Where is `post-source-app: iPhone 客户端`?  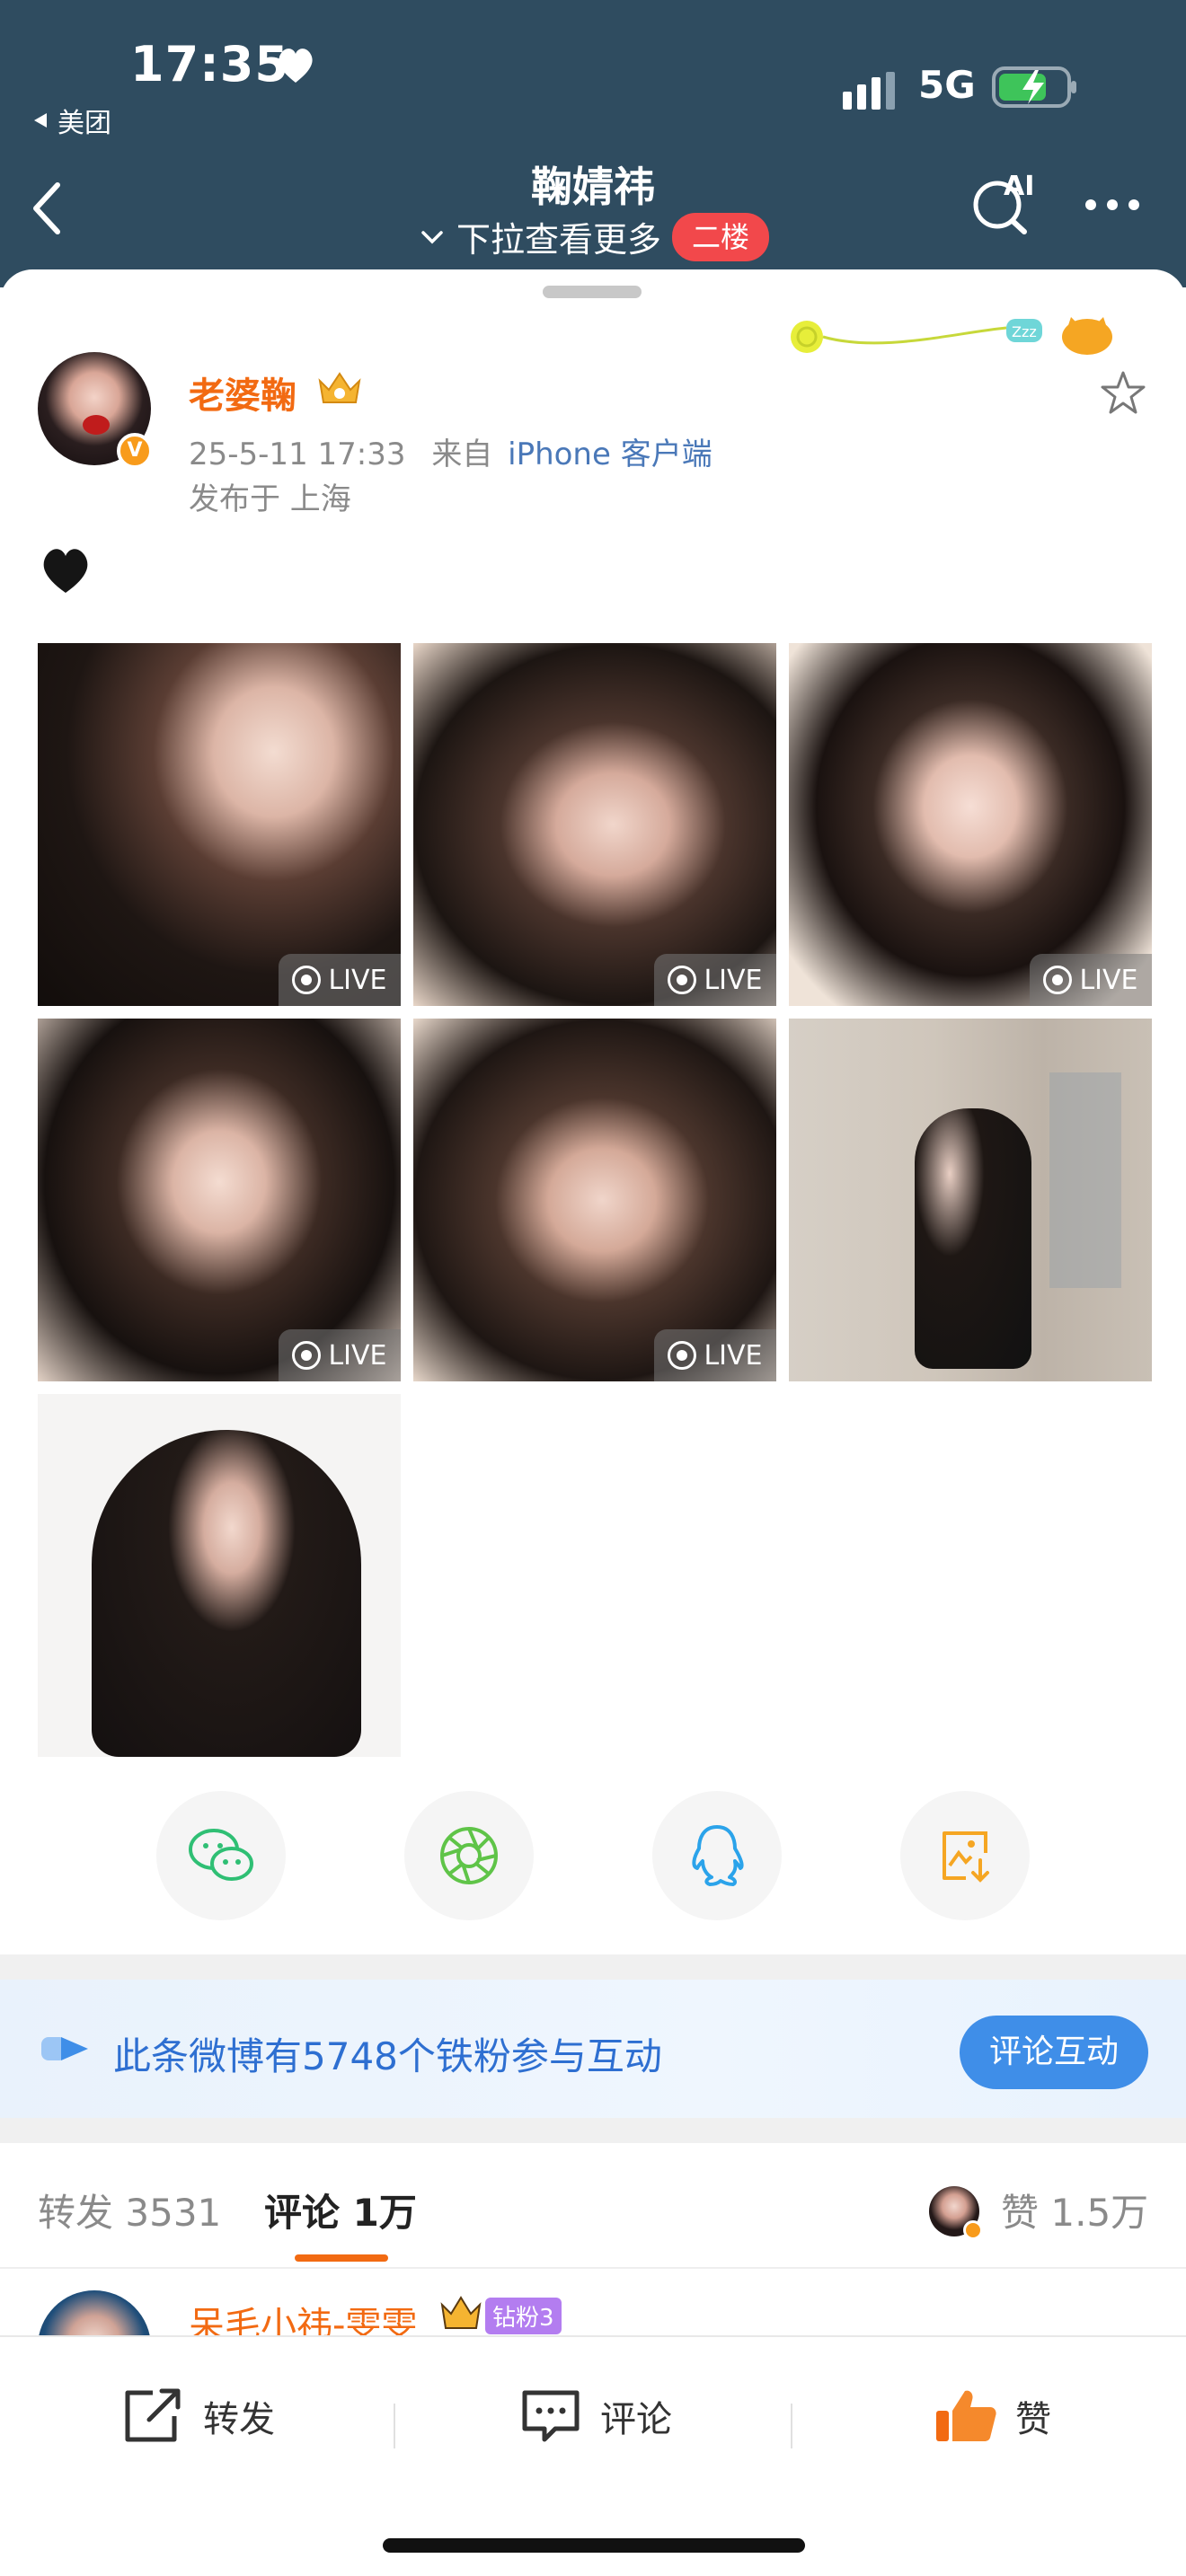
post-source-app: iPhone 客户端 is located at coordinates (610, 454).